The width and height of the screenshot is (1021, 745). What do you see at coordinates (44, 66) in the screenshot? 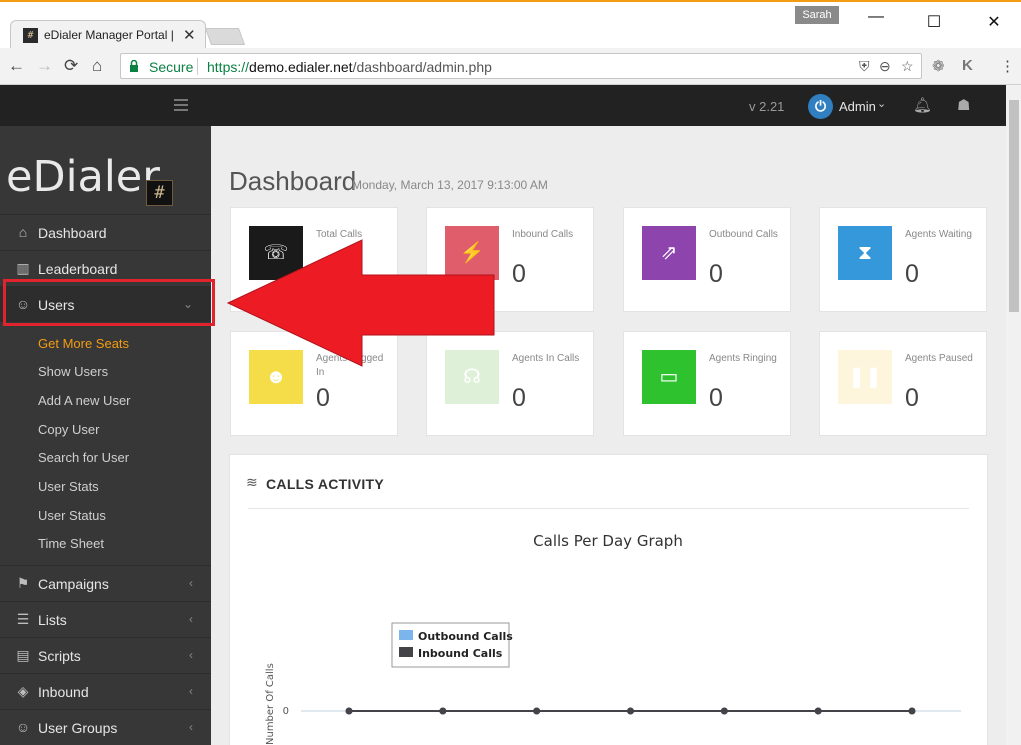
I see `forward-icon: →` at bounding box center [44, 66].